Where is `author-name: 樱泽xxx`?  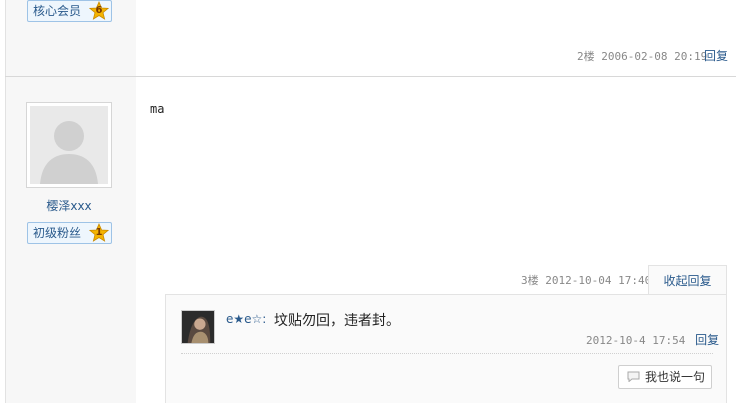
author-name: 樱泽xxx is located at coordinates (69, 205).